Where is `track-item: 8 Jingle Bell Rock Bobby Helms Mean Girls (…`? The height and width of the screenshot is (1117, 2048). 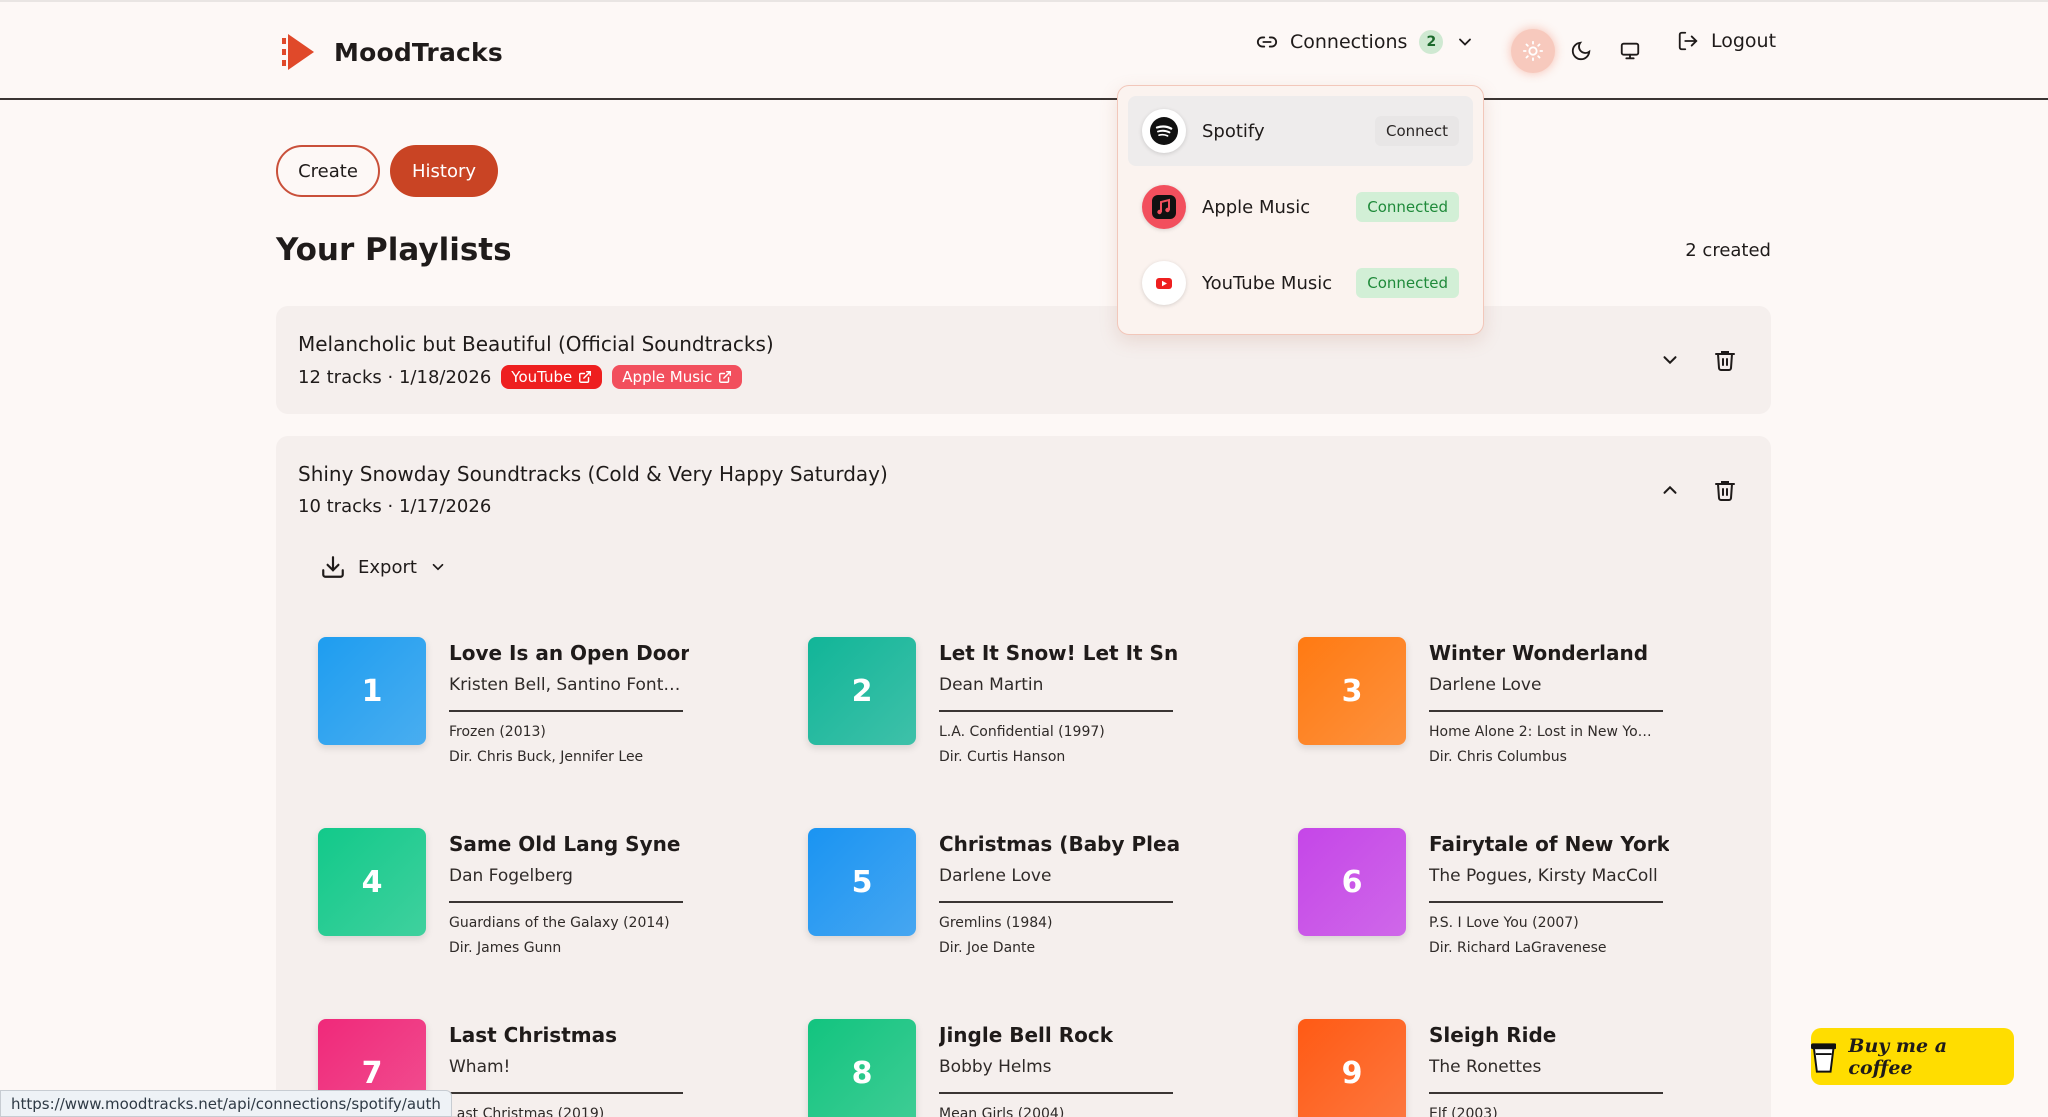 track-item: 8 Jingle Bell Rock Bobby Helms Mean Girls (… is located at coordinates (1028, 1068).